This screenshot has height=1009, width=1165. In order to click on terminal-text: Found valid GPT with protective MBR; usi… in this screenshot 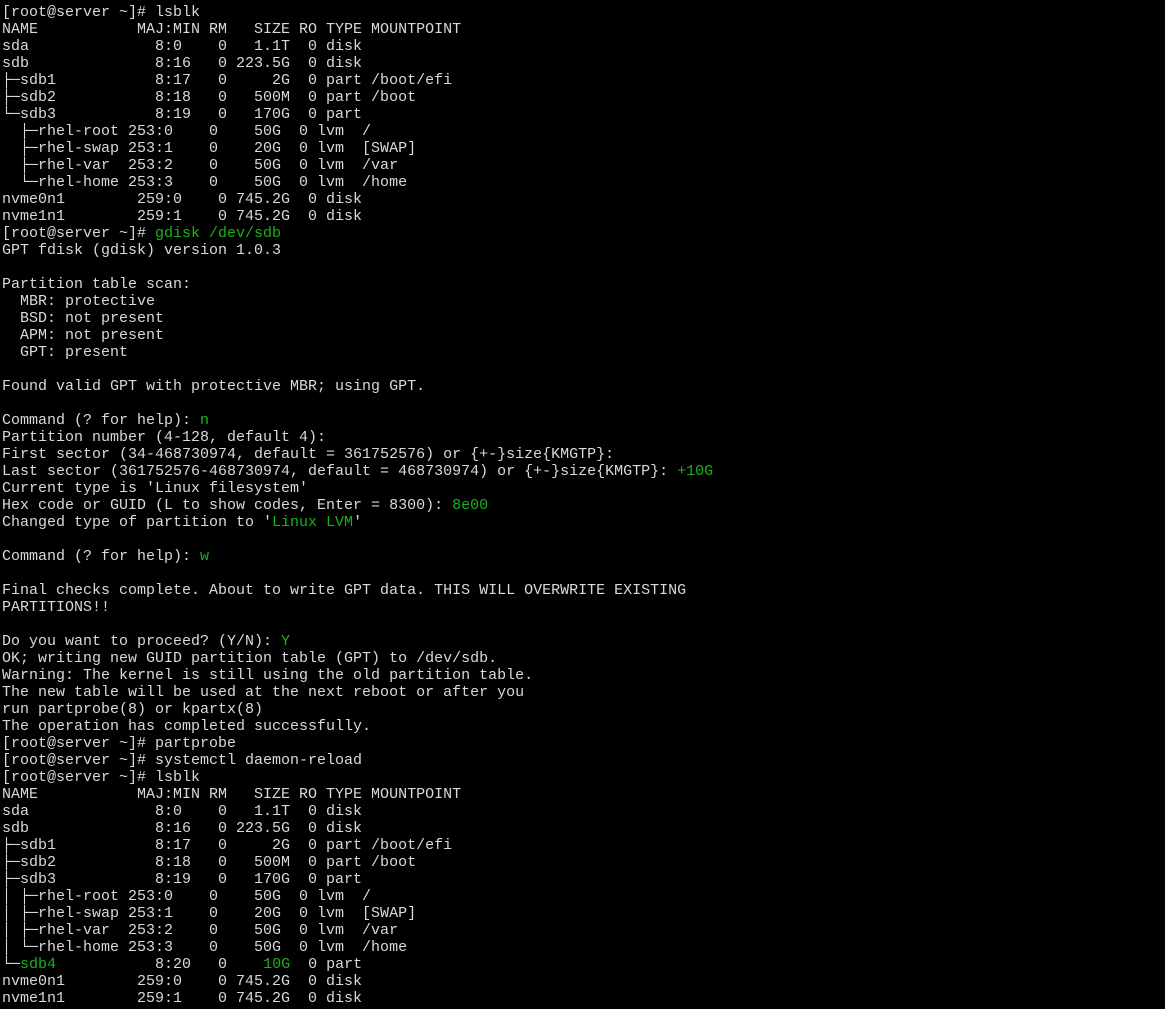, I will do `click(214, 386)`.